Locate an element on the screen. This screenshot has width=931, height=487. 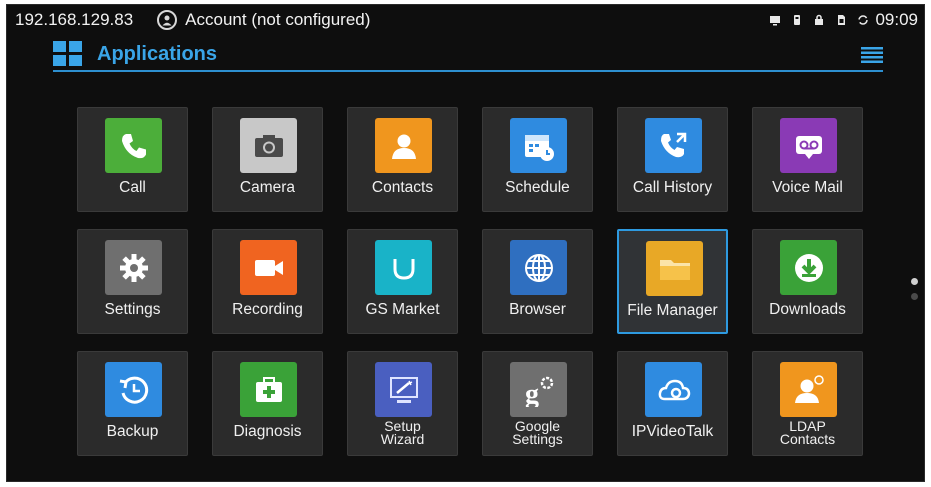
app-tile-setup-wizard: Setup Wizard is located at coordinates (402, 403).